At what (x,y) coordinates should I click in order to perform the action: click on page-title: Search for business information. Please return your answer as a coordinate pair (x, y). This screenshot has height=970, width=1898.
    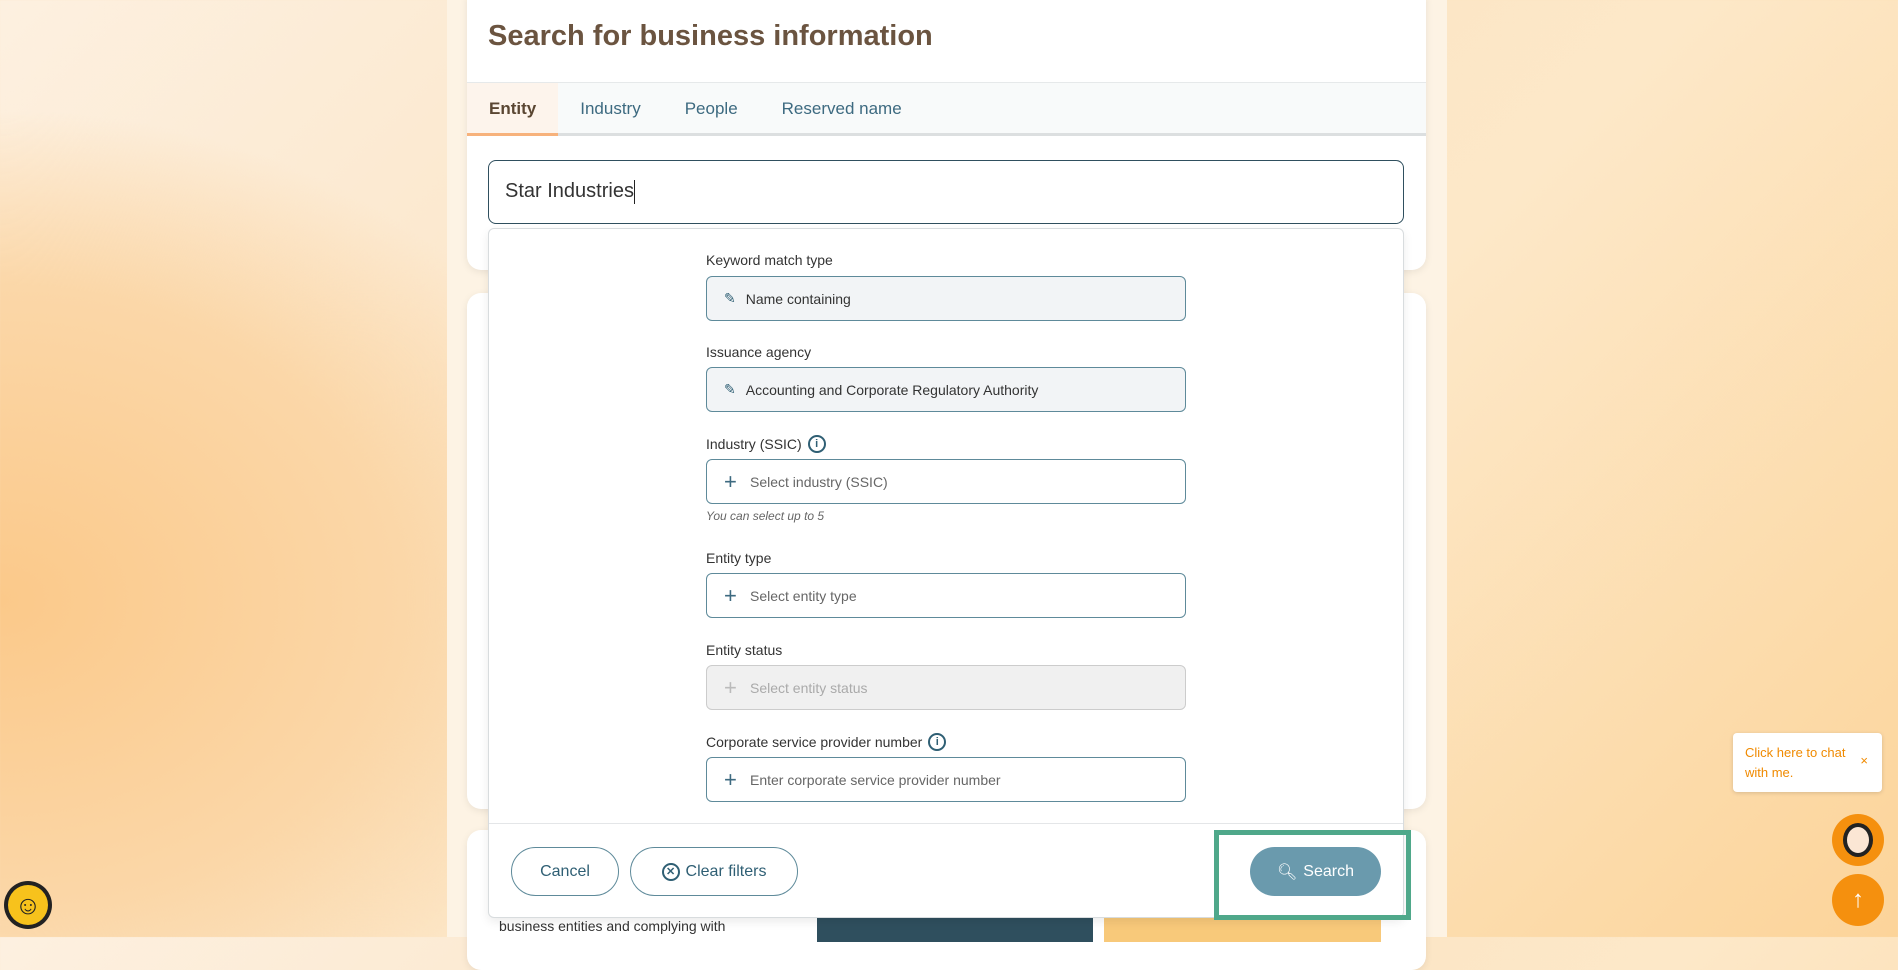
    Looking at the image, I should click on (710, 36).